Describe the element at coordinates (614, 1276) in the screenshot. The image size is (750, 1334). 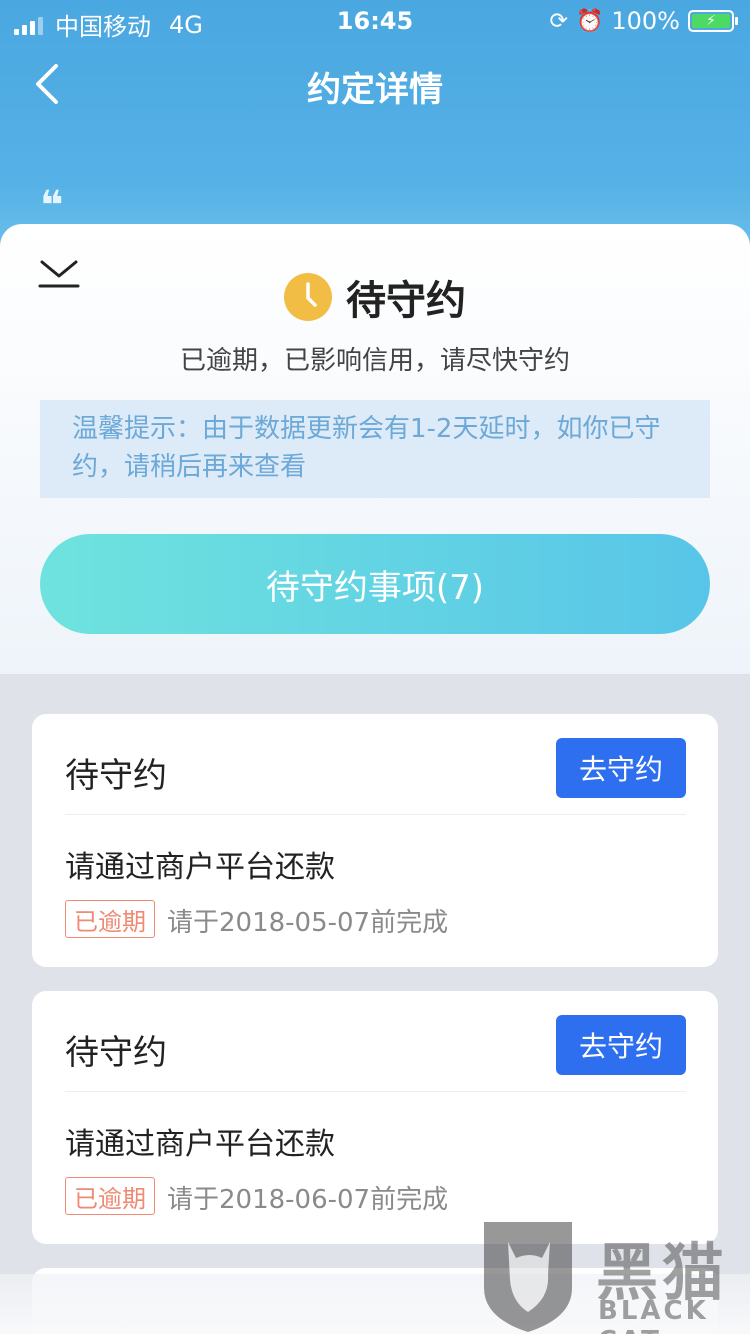
I see `blackcat-watermark: 黑猫 BLACK CAT` at that location.